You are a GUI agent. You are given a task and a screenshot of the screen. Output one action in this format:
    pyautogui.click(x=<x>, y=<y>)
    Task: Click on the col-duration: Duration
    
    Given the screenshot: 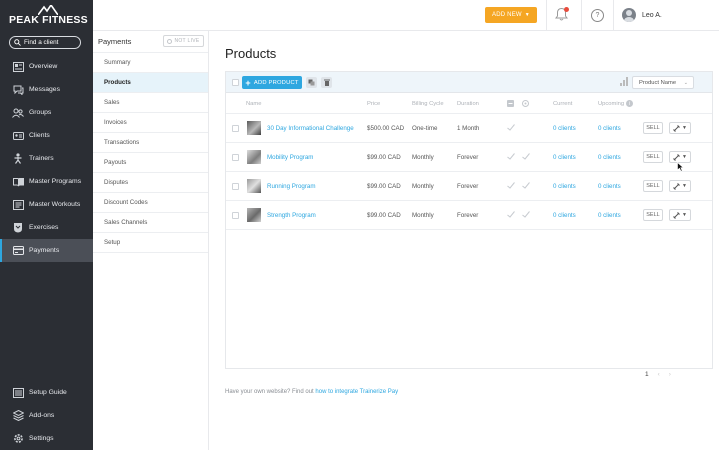 What is the action you would take?
    pyautogui.click(x=468, y=104)
    